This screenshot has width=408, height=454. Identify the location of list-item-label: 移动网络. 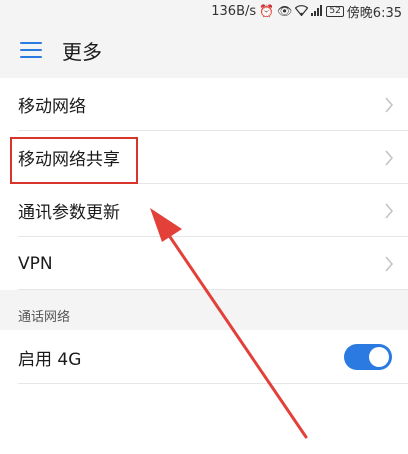
(52, 107).